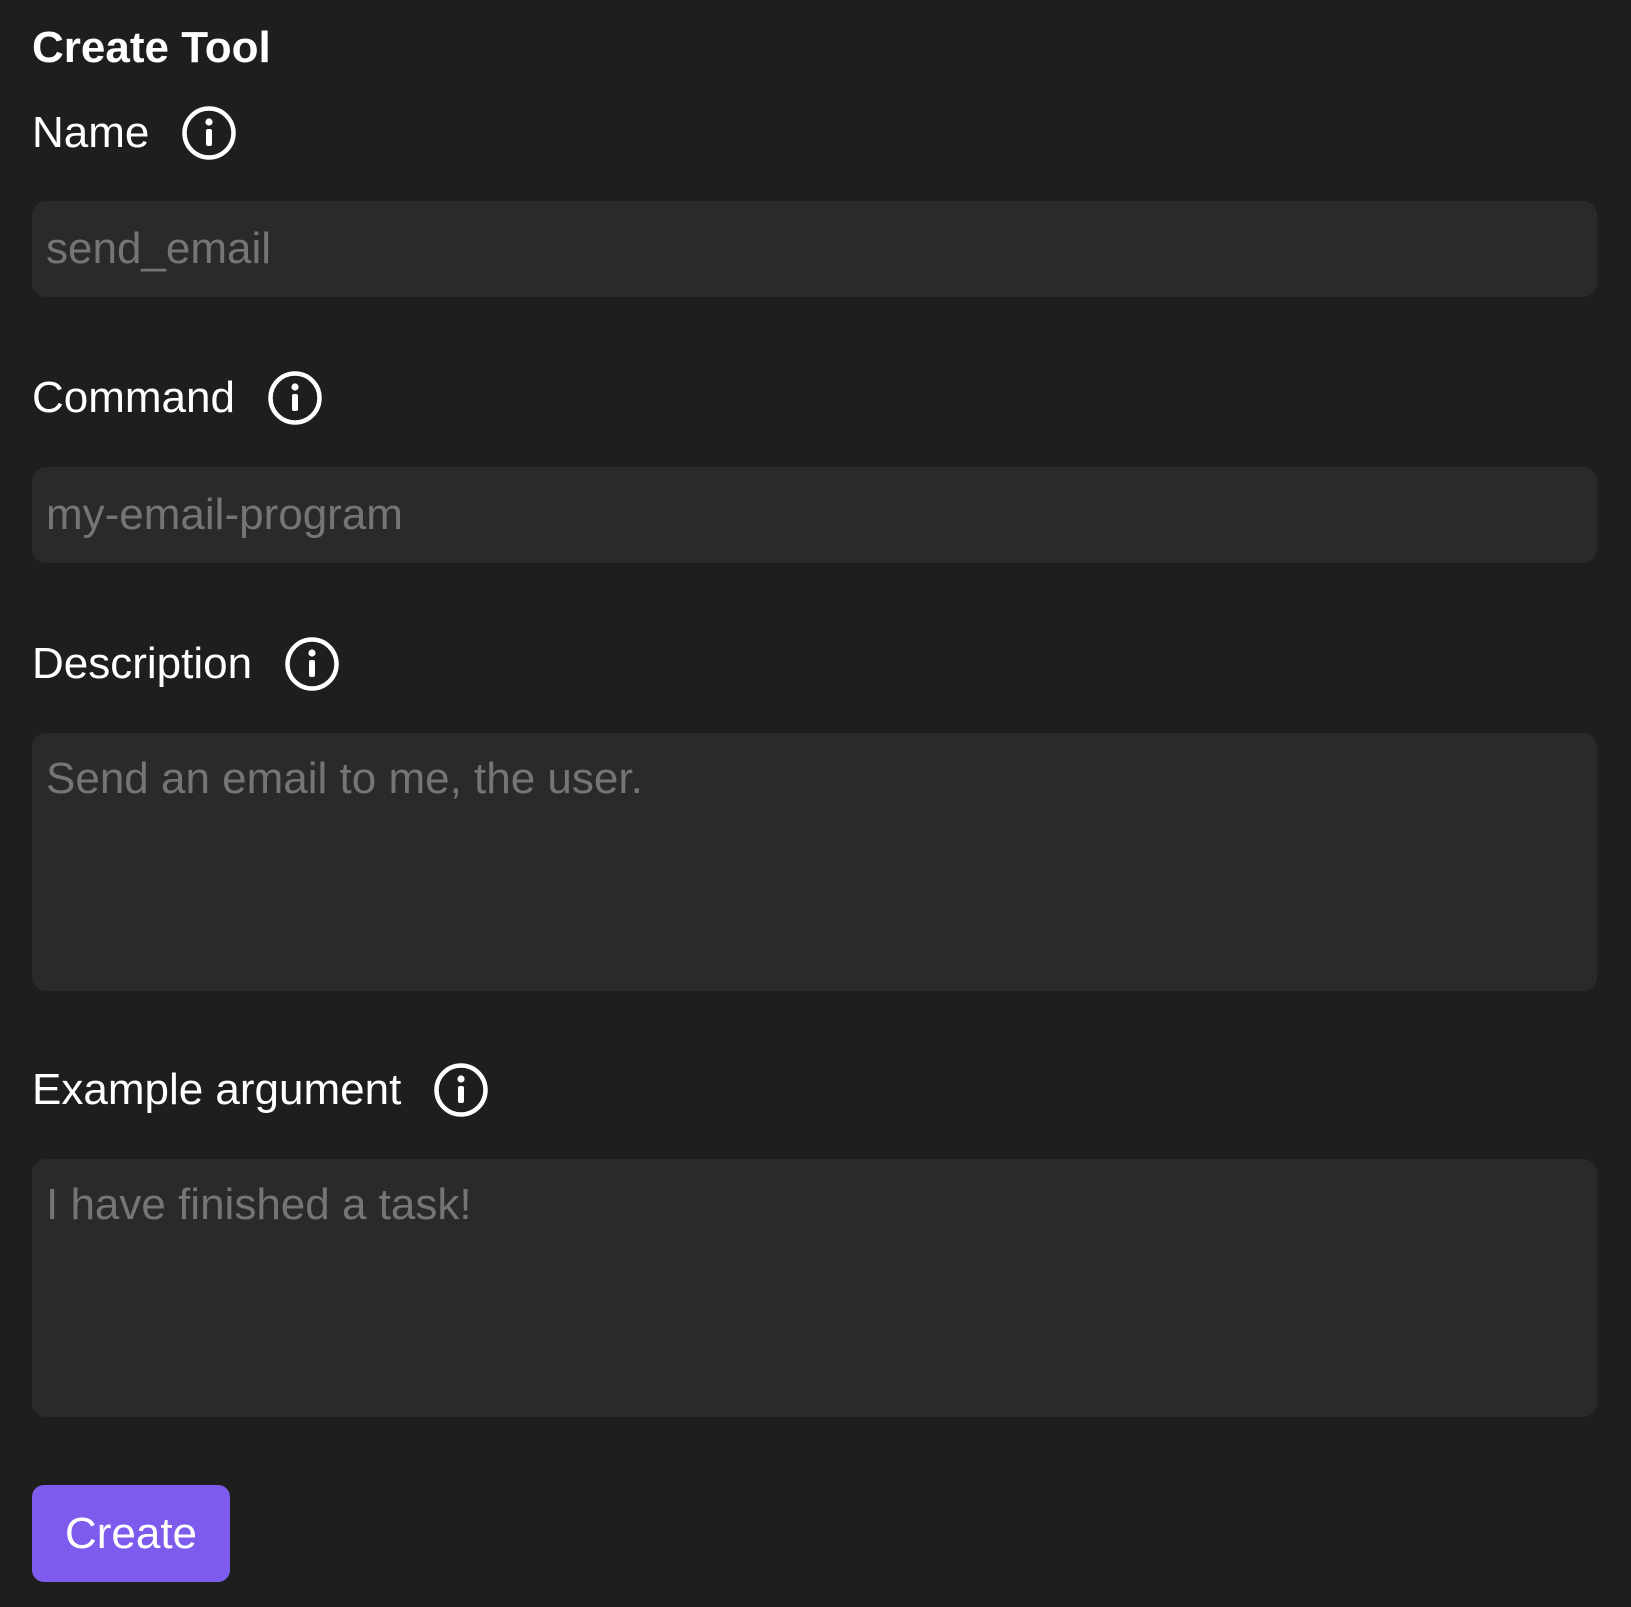  I want to click on example-argument-label-row: Example argument, so click(260, 1090).